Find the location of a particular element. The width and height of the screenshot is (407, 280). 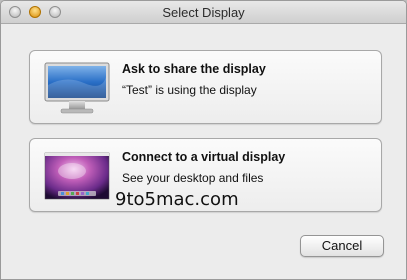

window-title: Select Display is located at coordinates (203, 12).